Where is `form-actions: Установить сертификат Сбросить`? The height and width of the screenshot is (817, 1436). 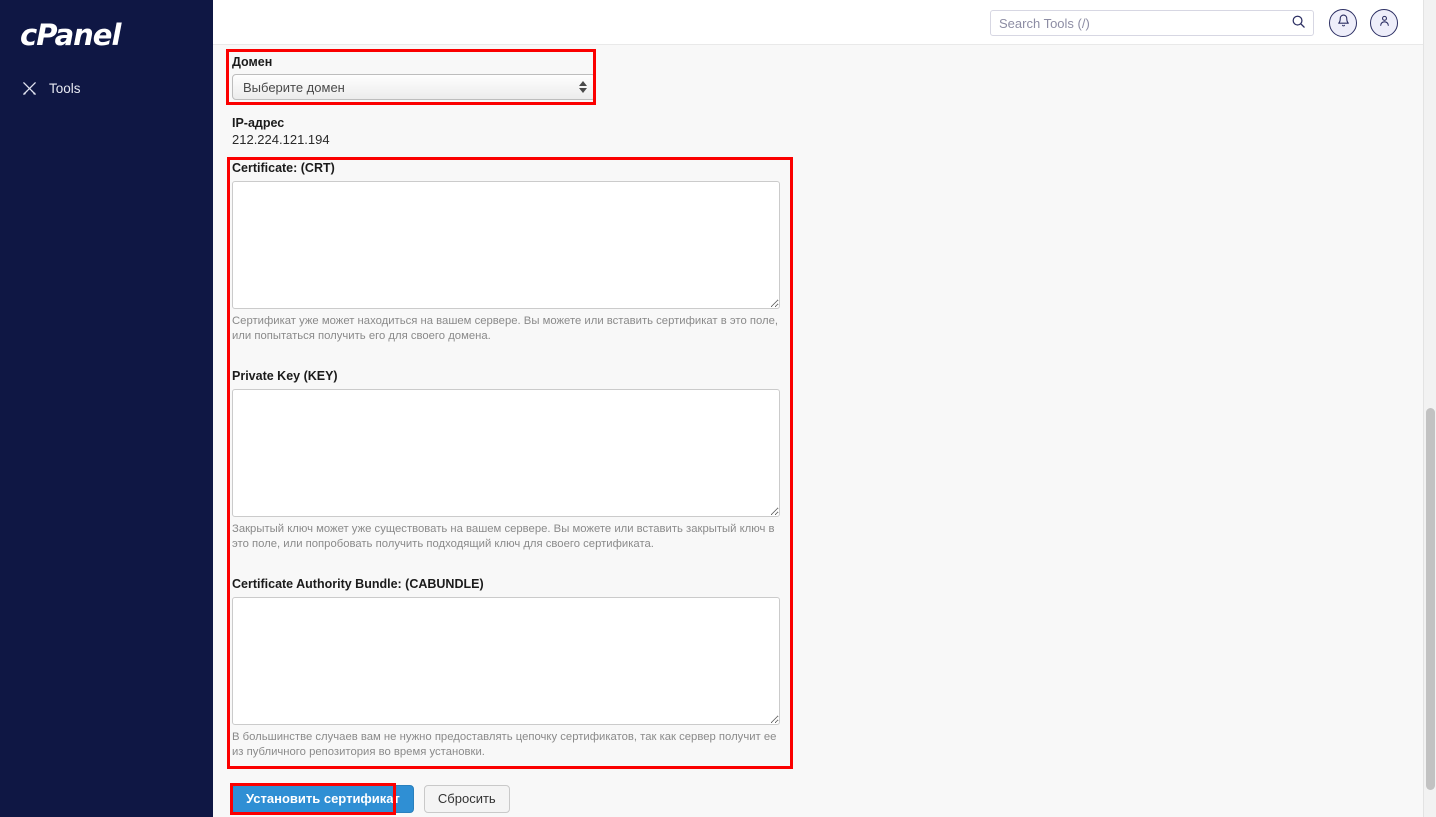
form-actions: Установить сертификат Сбросить is located at coordinates (371, 799).